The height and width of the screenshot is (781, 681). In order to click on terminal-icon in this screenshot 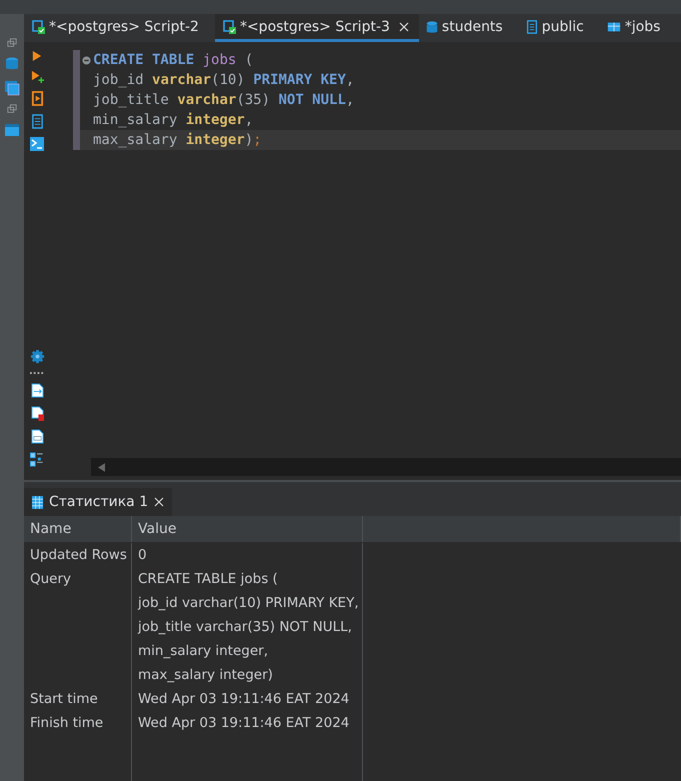, I will do `click(37, 144)`.